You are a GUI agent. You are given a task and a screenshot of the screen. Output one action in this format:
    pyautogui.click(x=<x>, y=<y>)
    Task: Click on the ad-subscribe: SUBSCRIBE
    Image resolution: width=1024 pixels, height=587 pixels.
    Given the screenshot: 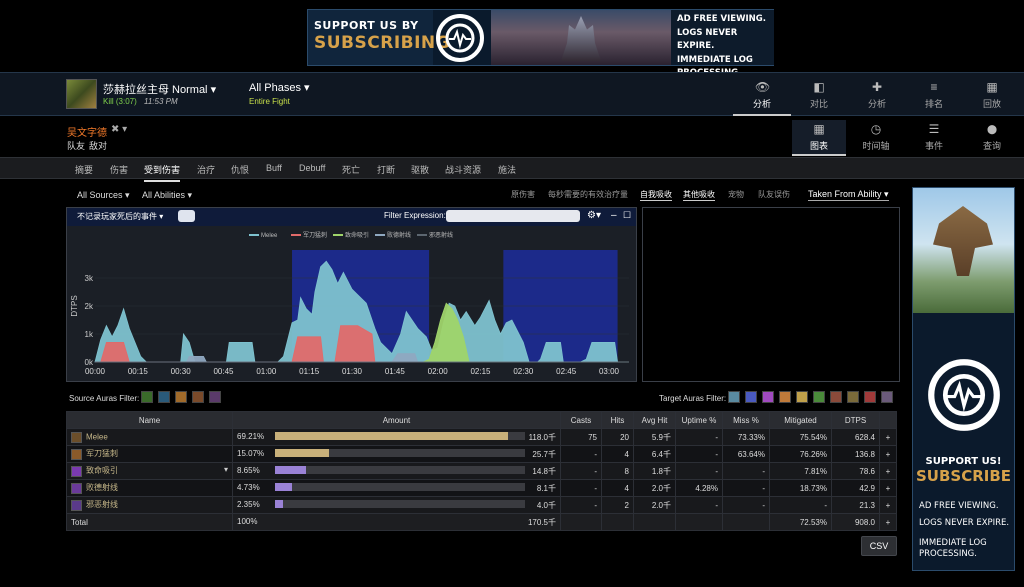 What is the action you would take?
    pyautogui.click(x=963, y=476)
    